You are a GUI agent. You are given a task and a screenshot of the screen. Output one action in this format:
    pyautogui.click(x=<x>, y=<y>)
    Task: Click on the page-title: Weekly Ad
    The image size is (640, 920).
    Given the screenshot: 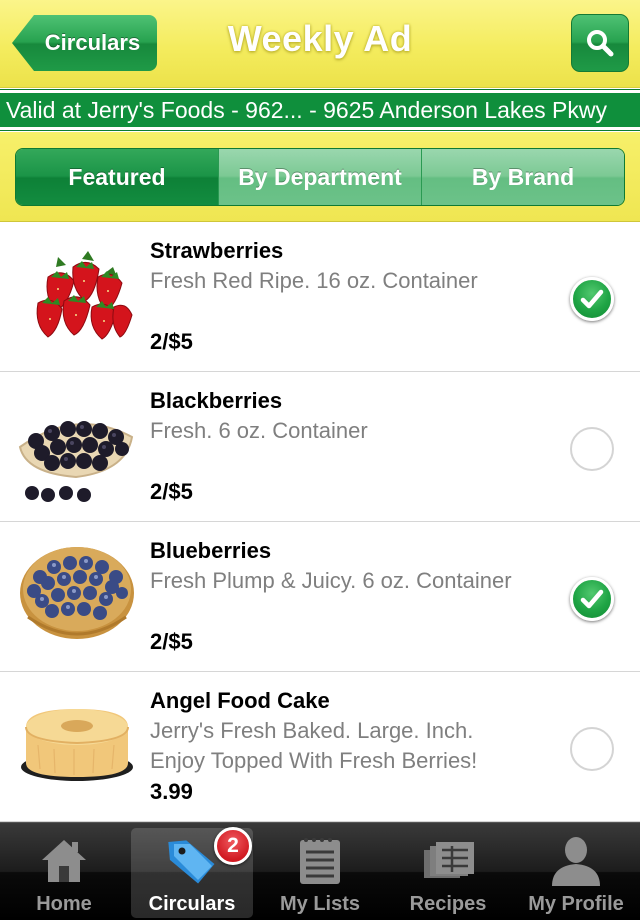 What is the action you would take?
    pyautogui.click(x=320, y=38)
    